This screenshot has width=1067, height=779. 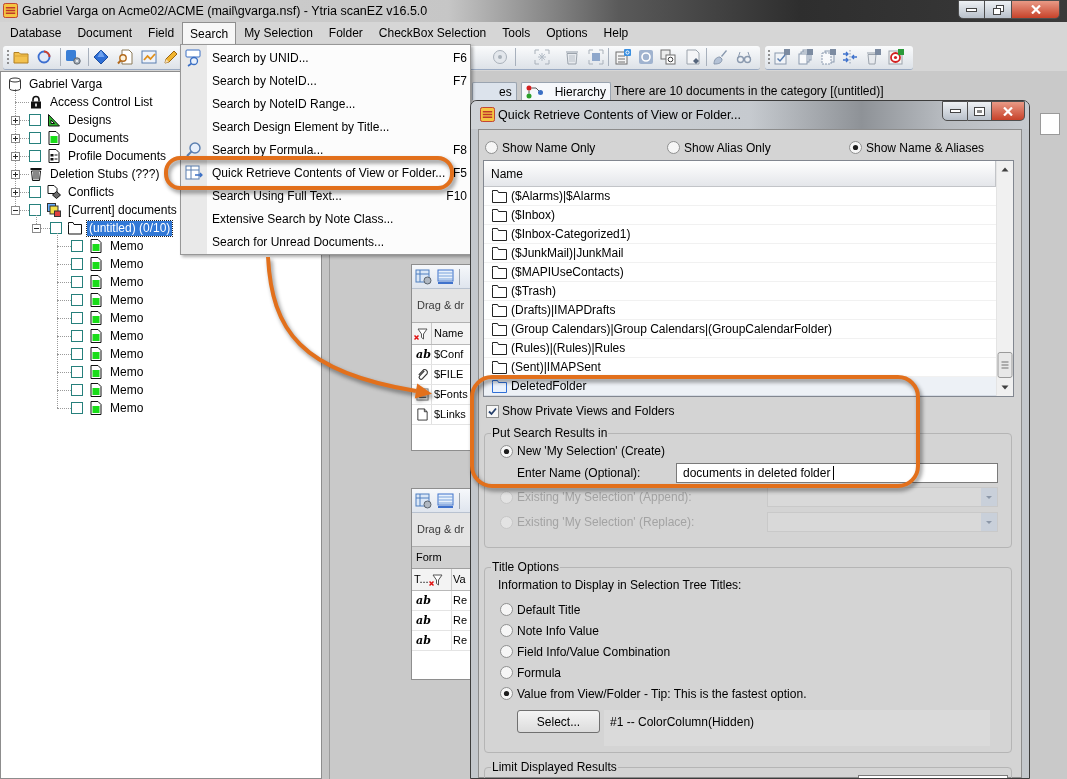 What do you see at coordinates (740, 291) in the screenshot?
I see `list-row: ($Trash)` at bounding box center [740, 291].